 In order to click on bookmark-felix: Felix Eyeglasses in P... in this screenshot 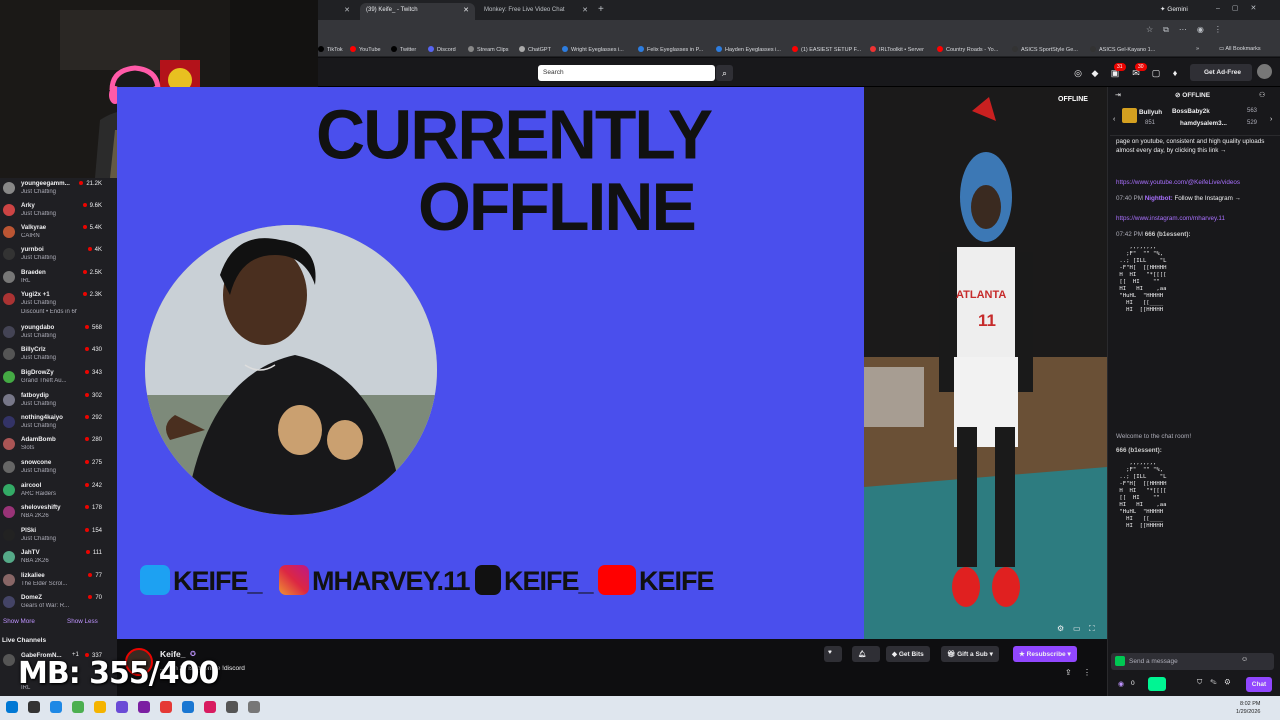, I will do `click(670, 49)`.